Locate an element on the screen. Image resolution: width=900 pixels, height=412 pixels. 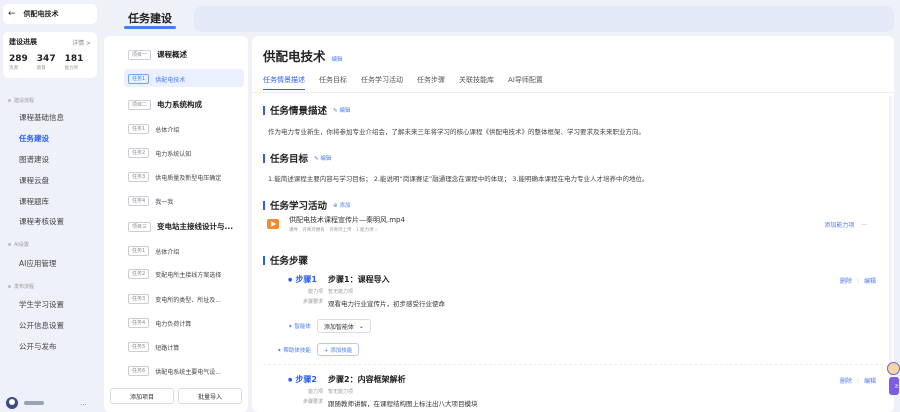
video-meta: 课件 · 许青玲拥有 · 许青玲上传 · 1 能力项 › is located at coordinates (333, 230).